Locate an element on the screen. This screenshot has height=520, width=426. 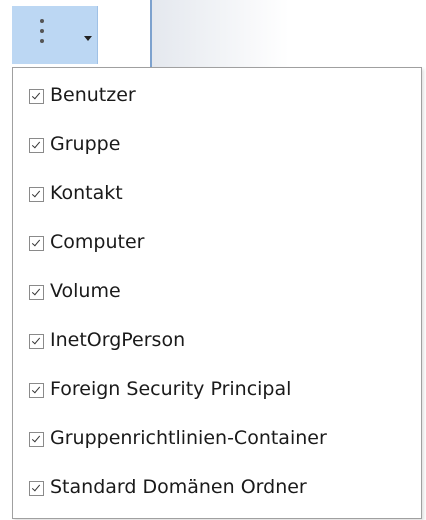
menu-item-standard-domaenen-ordner: Standard Domänen Ordner is located at coordinates (217, 486).